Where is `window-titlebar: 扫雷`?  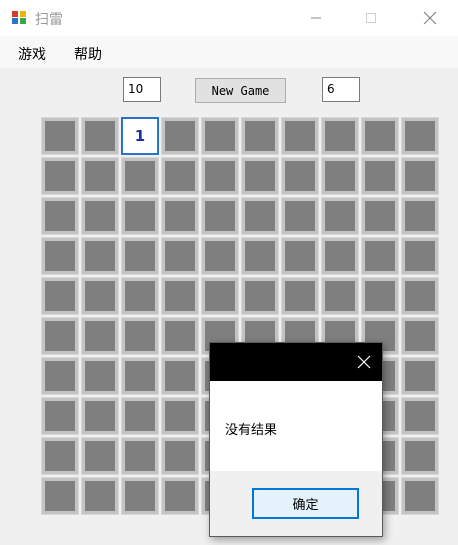
window-titlebar: 扫雷 is located at coordinates (229, 18).